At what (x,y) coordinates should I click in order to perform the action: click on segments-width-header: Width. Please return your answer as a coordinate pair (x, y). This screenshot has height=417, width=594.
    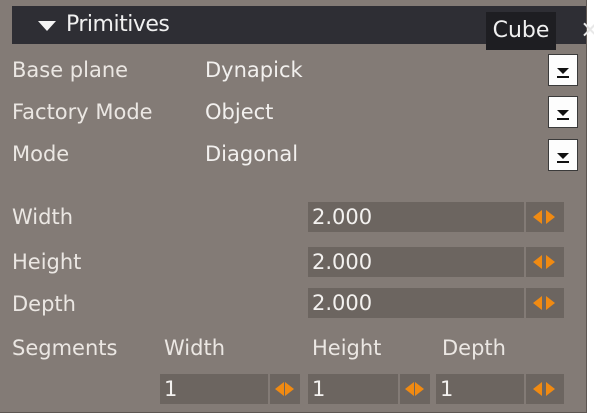
    Looking at the image, I should click on (195, 348).